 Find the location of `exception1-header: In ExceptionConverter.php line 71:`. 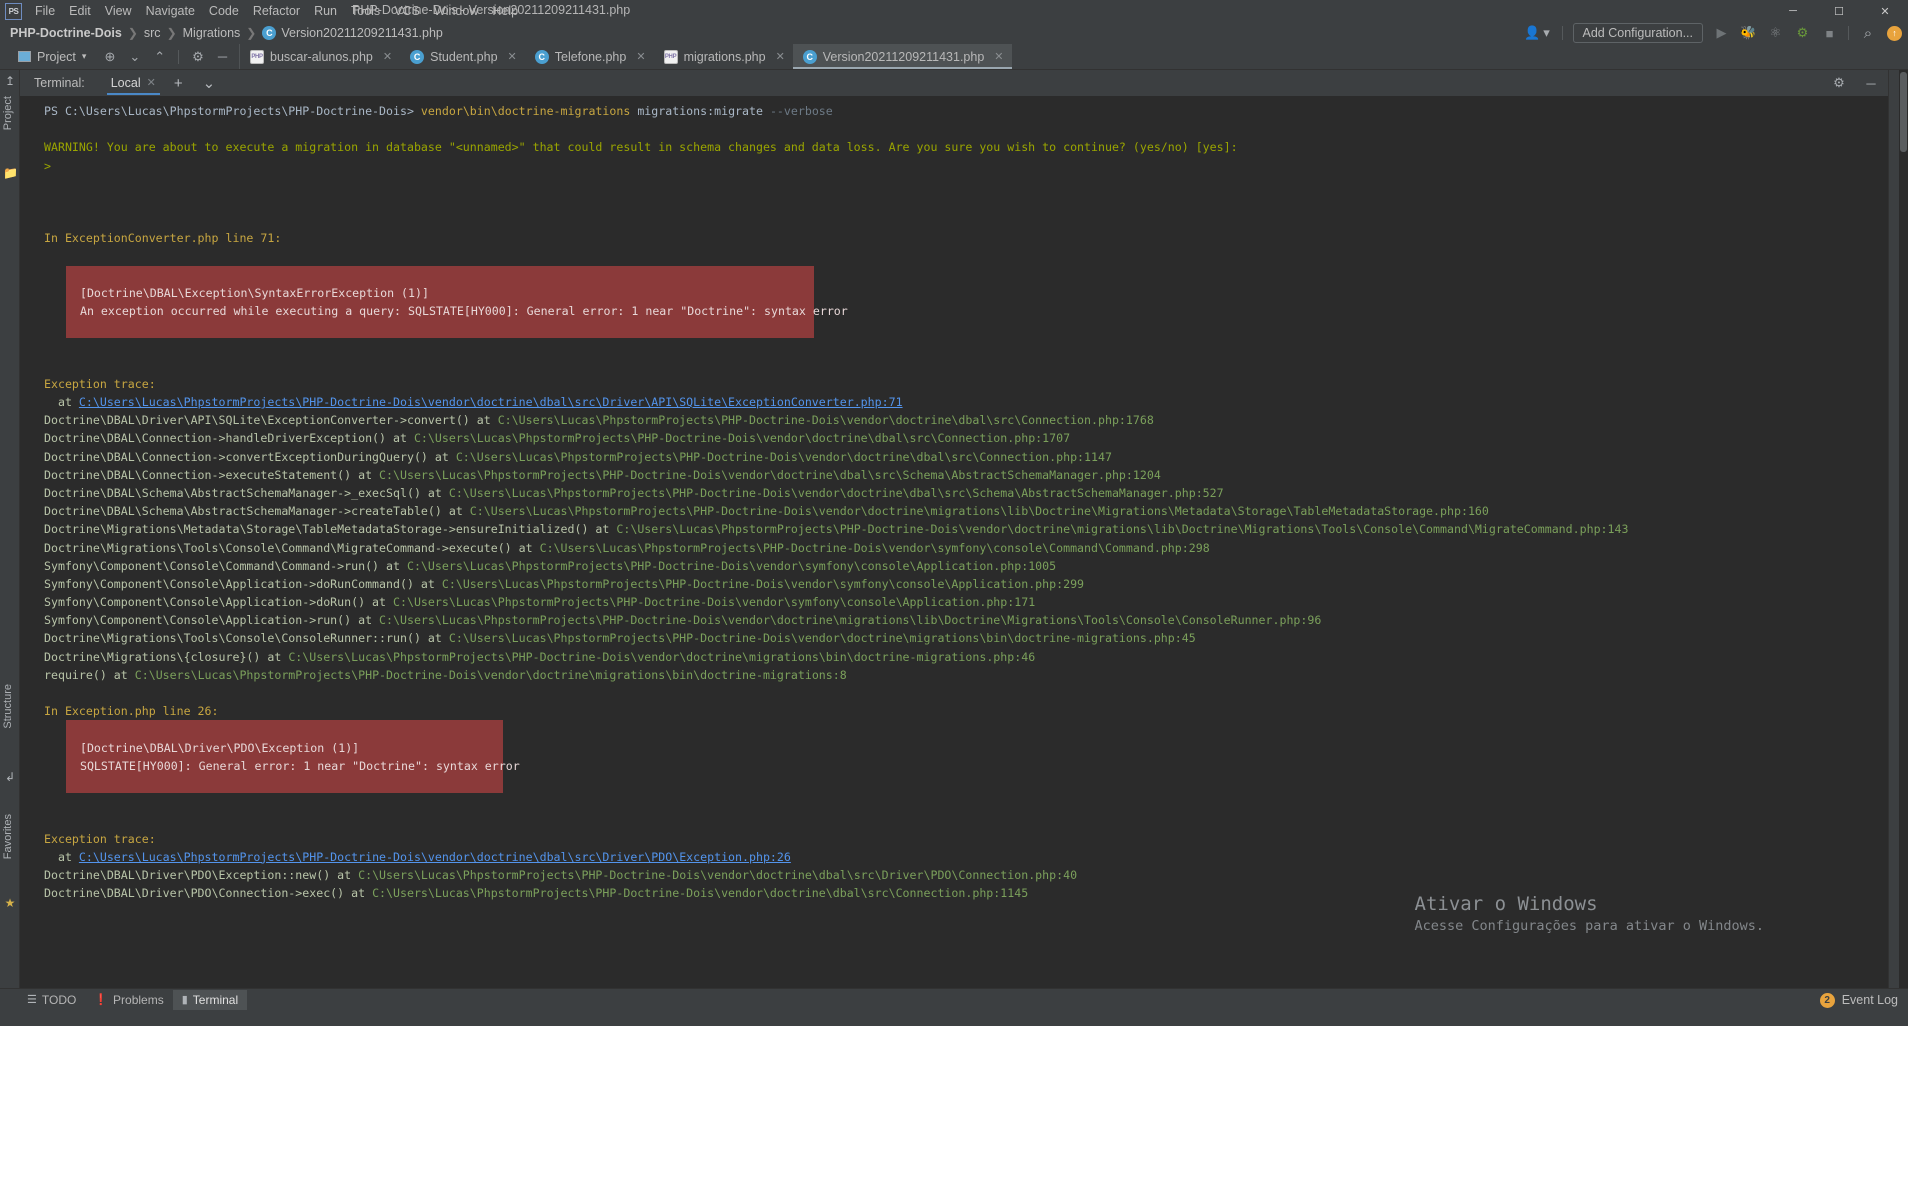

exception1-header: In ExceptionConverter.php line 71: is located at coordinates (163, 238).